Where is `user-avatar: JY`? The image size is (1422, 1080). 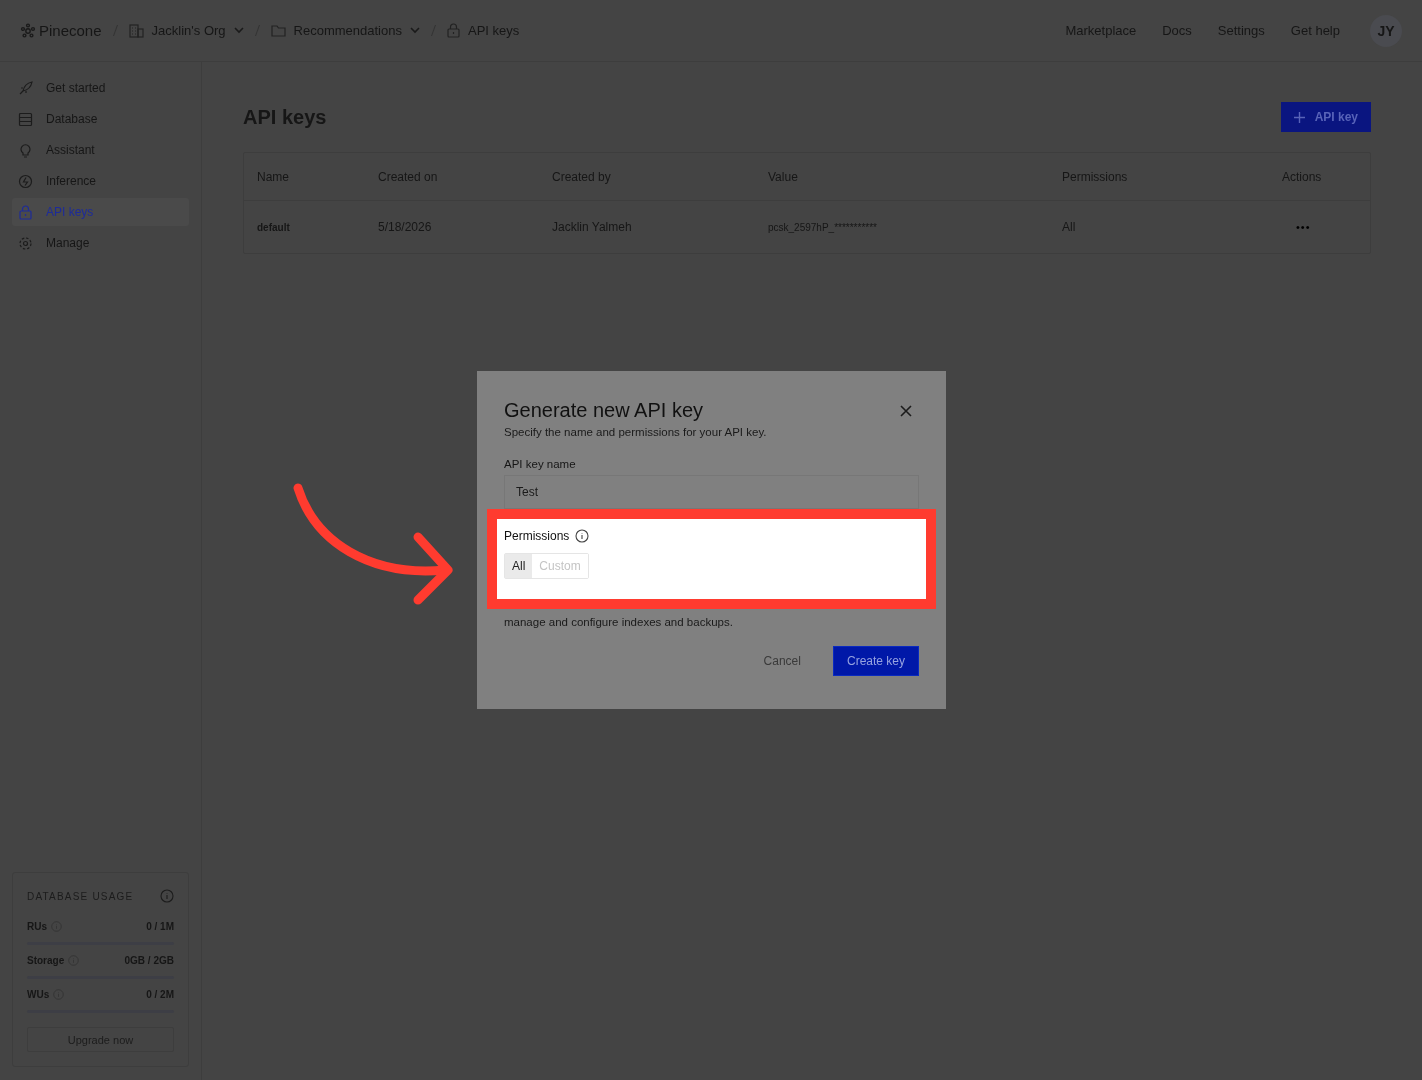
user-avatar: JY is located at coordinates (1386, 30).